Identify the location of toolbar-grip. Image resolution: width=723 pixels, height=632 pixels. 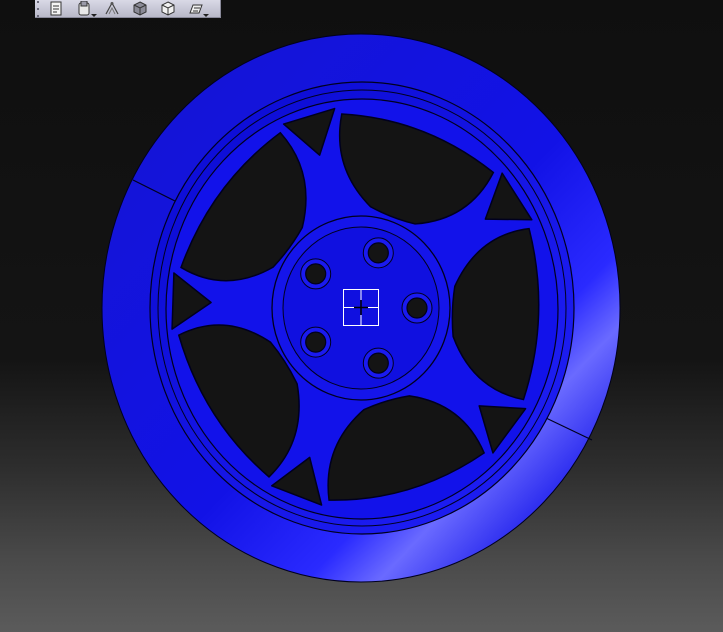
(39, 8).